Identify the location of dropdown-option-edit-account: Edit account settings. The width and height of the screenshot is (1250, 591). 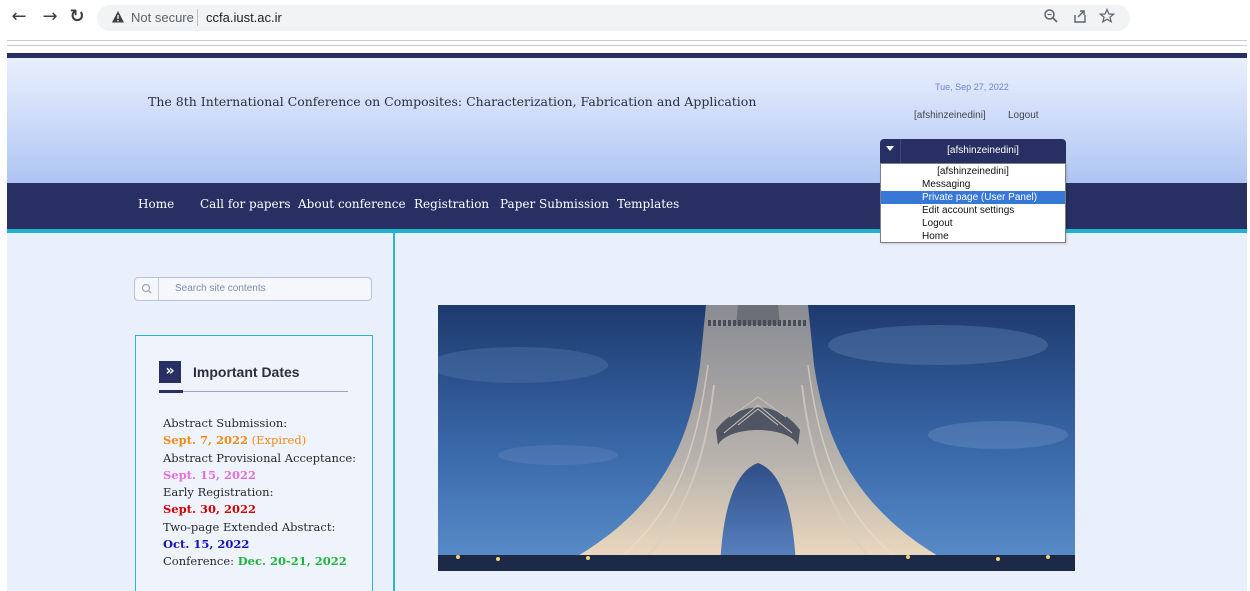
(973, 210).